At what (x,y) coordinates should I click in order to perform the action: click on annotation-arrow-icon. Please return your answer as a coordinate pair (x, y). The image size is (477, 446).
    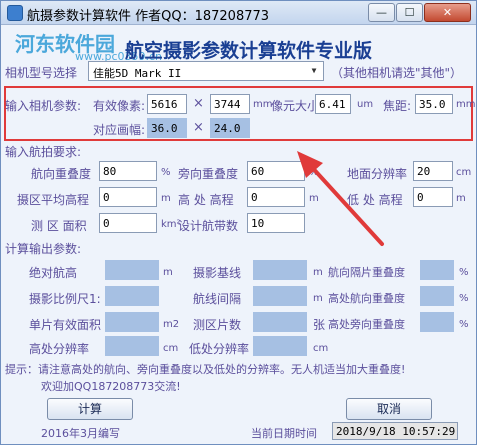
    Looking at the image, I should click on (340, 198).